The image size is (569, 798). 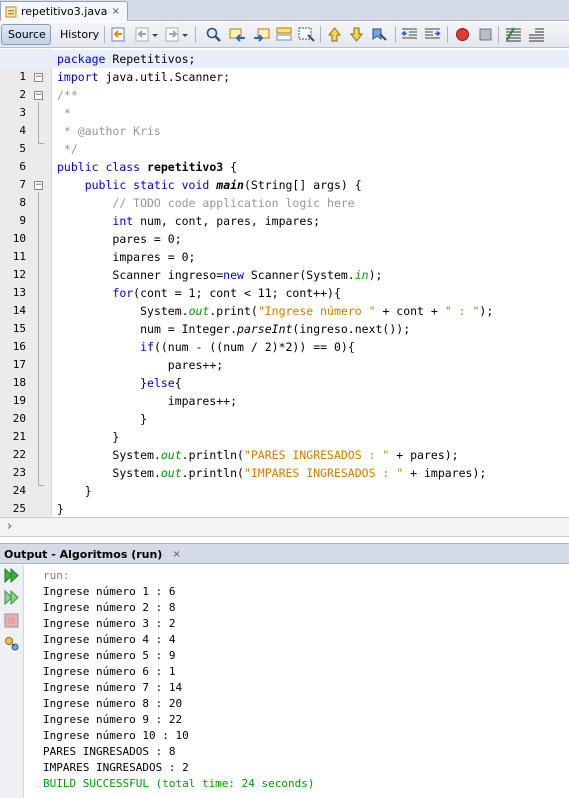 What do you see at coordinates (284, 426) in the screenshot?
I see `code-line: 21 }` at bounding box center [284, 426].